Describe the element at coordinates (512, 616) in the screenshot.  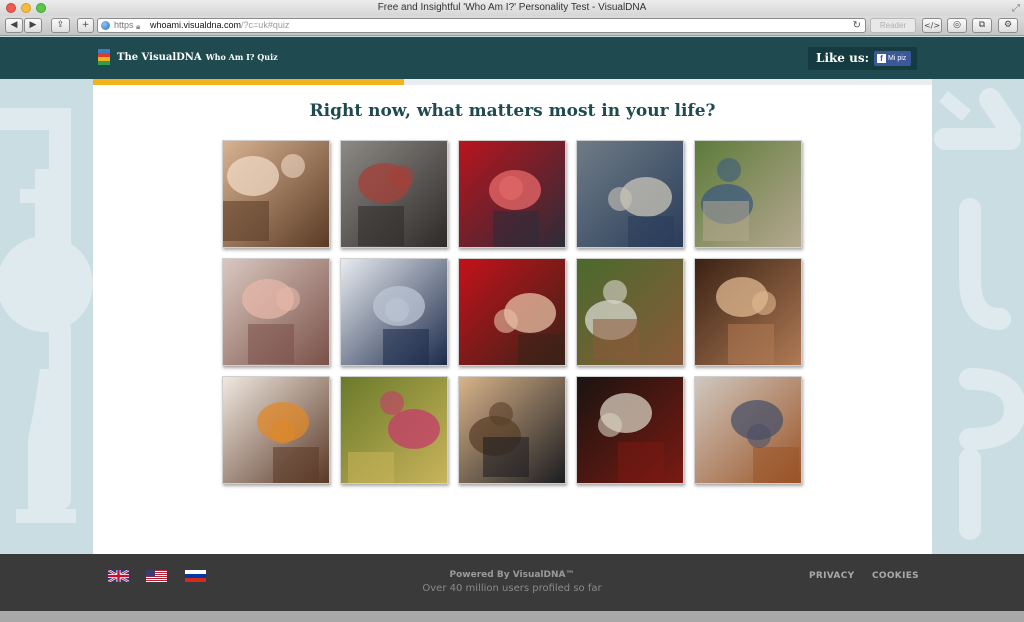
I see `browser-status-bar` at that location.